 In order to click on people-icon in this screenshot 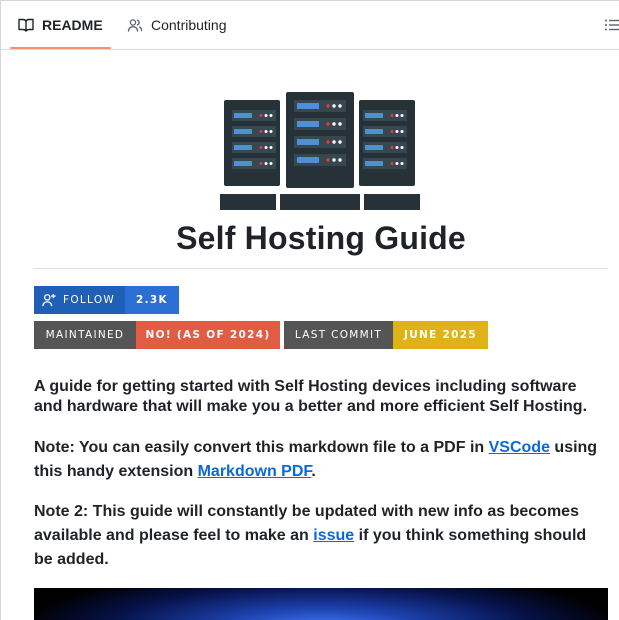, I will do `click(135, 25)`.